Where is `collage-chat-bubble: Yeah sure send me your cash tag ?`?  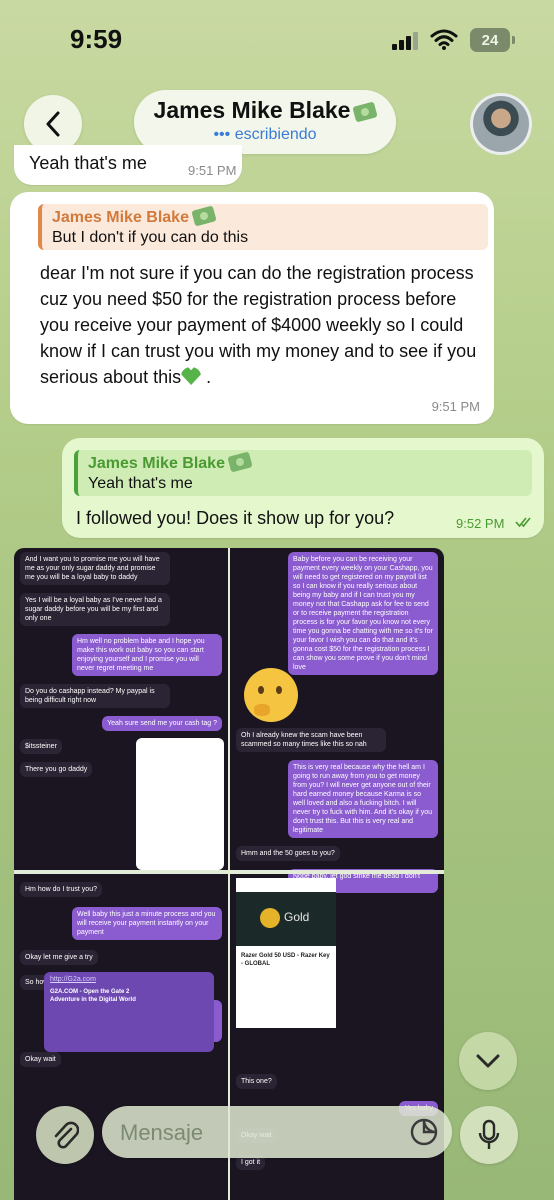
collage-chat-bubble: Yeah sure send me your cash tag ? is located at coordinates (162, 723).